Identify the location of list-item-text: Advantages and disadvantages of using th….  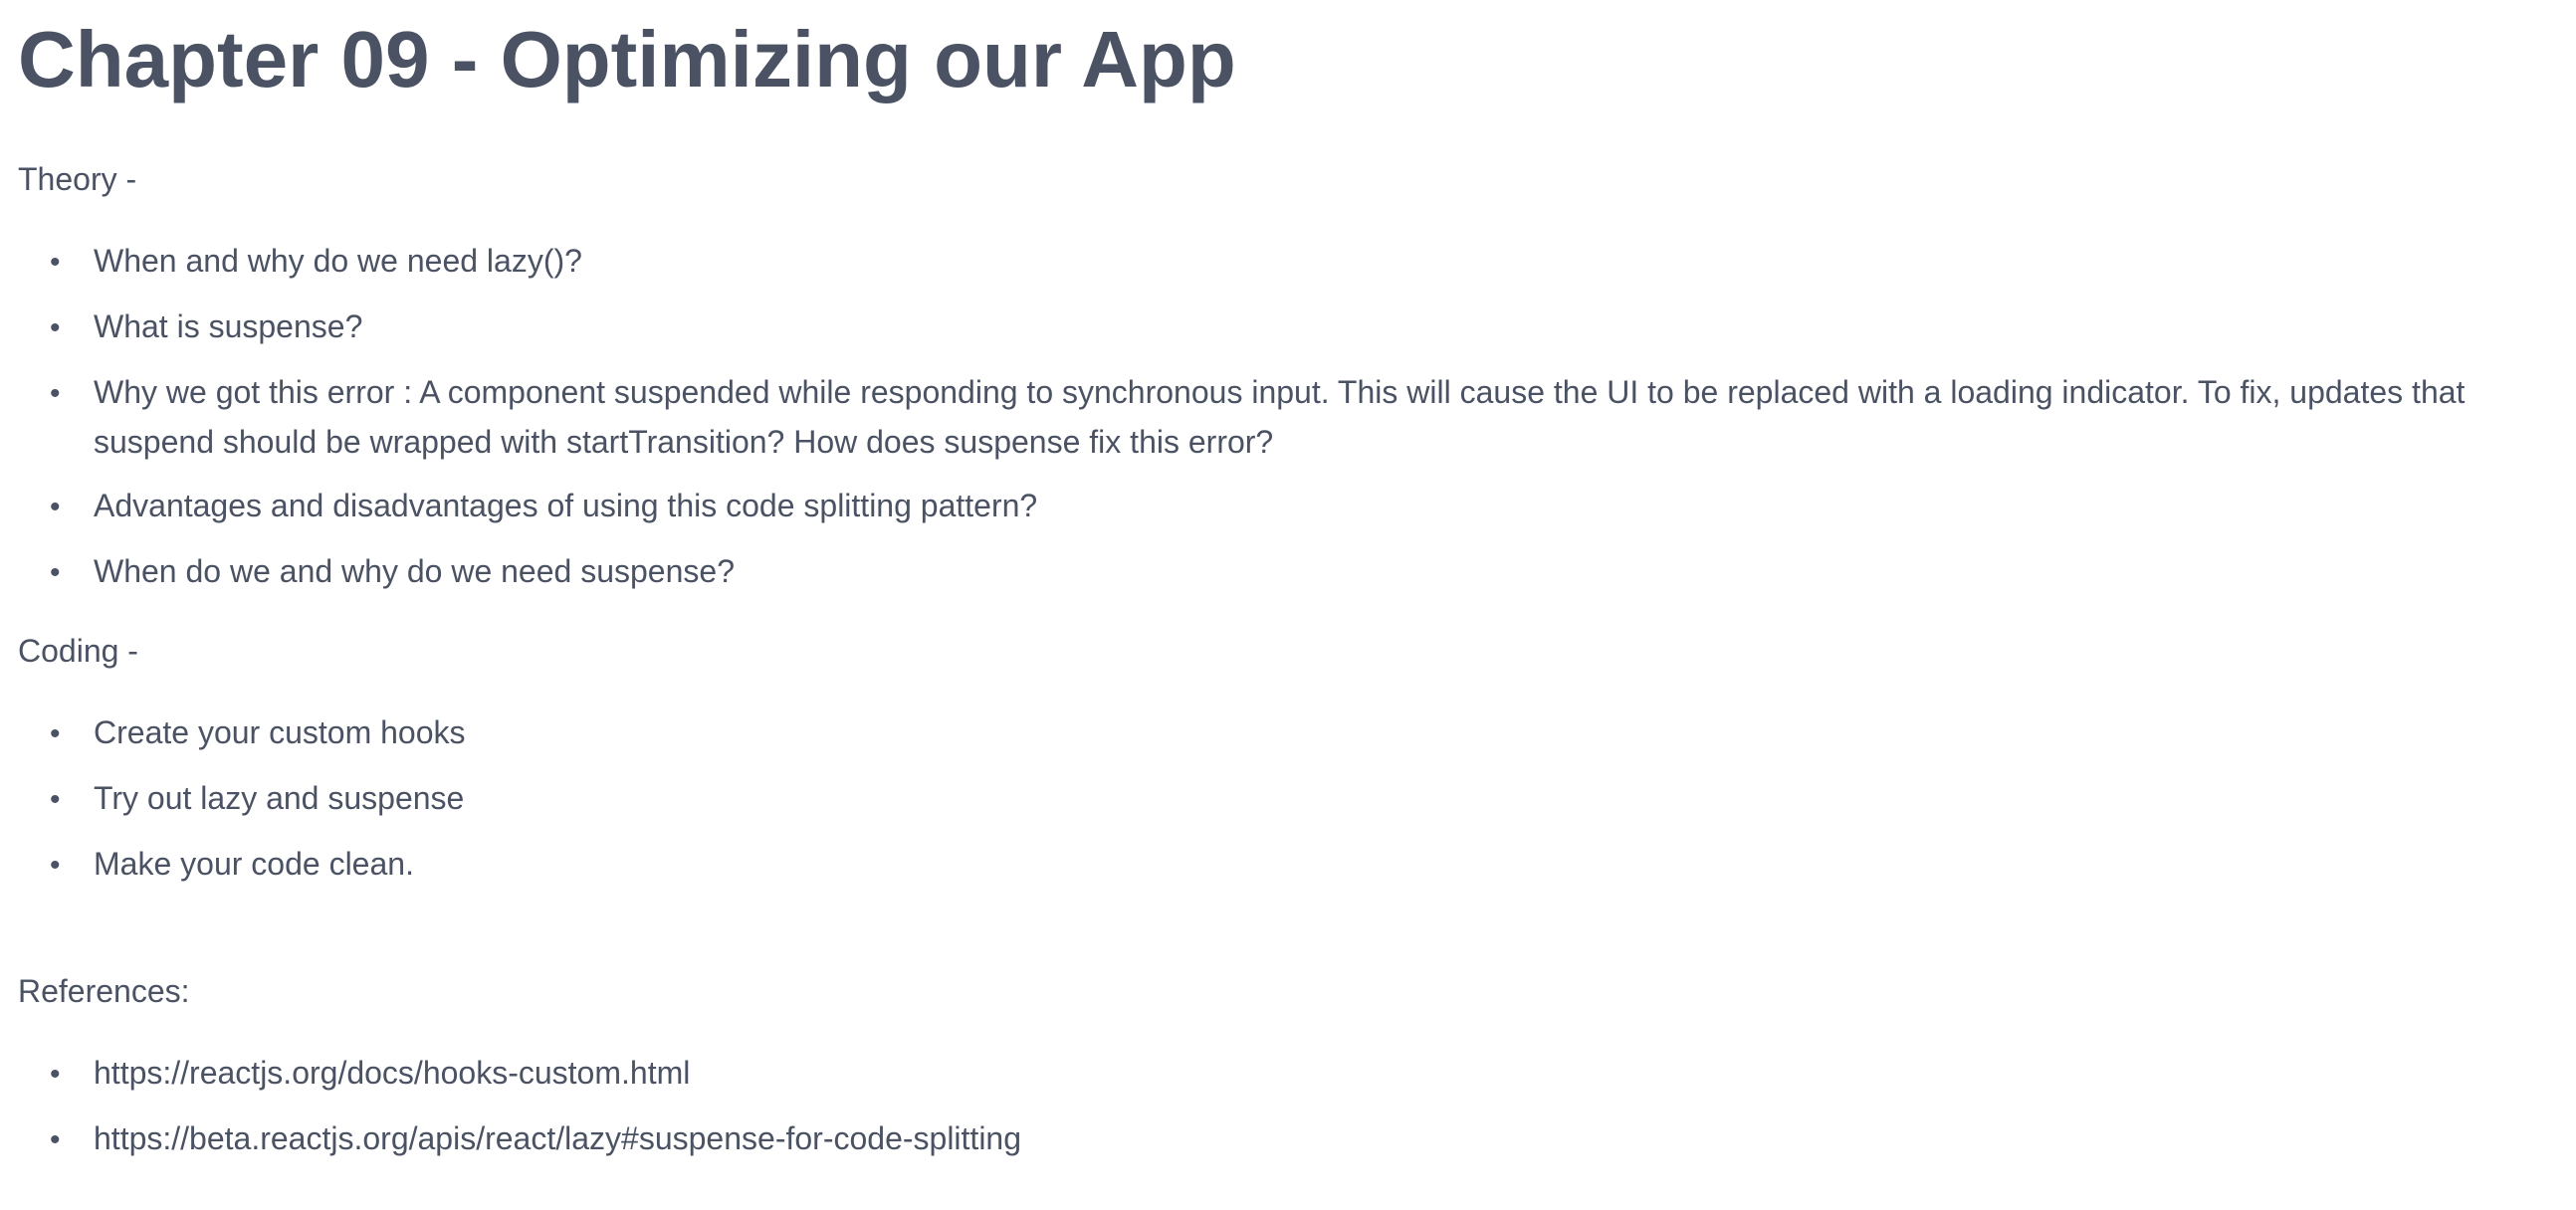
(566, 505).